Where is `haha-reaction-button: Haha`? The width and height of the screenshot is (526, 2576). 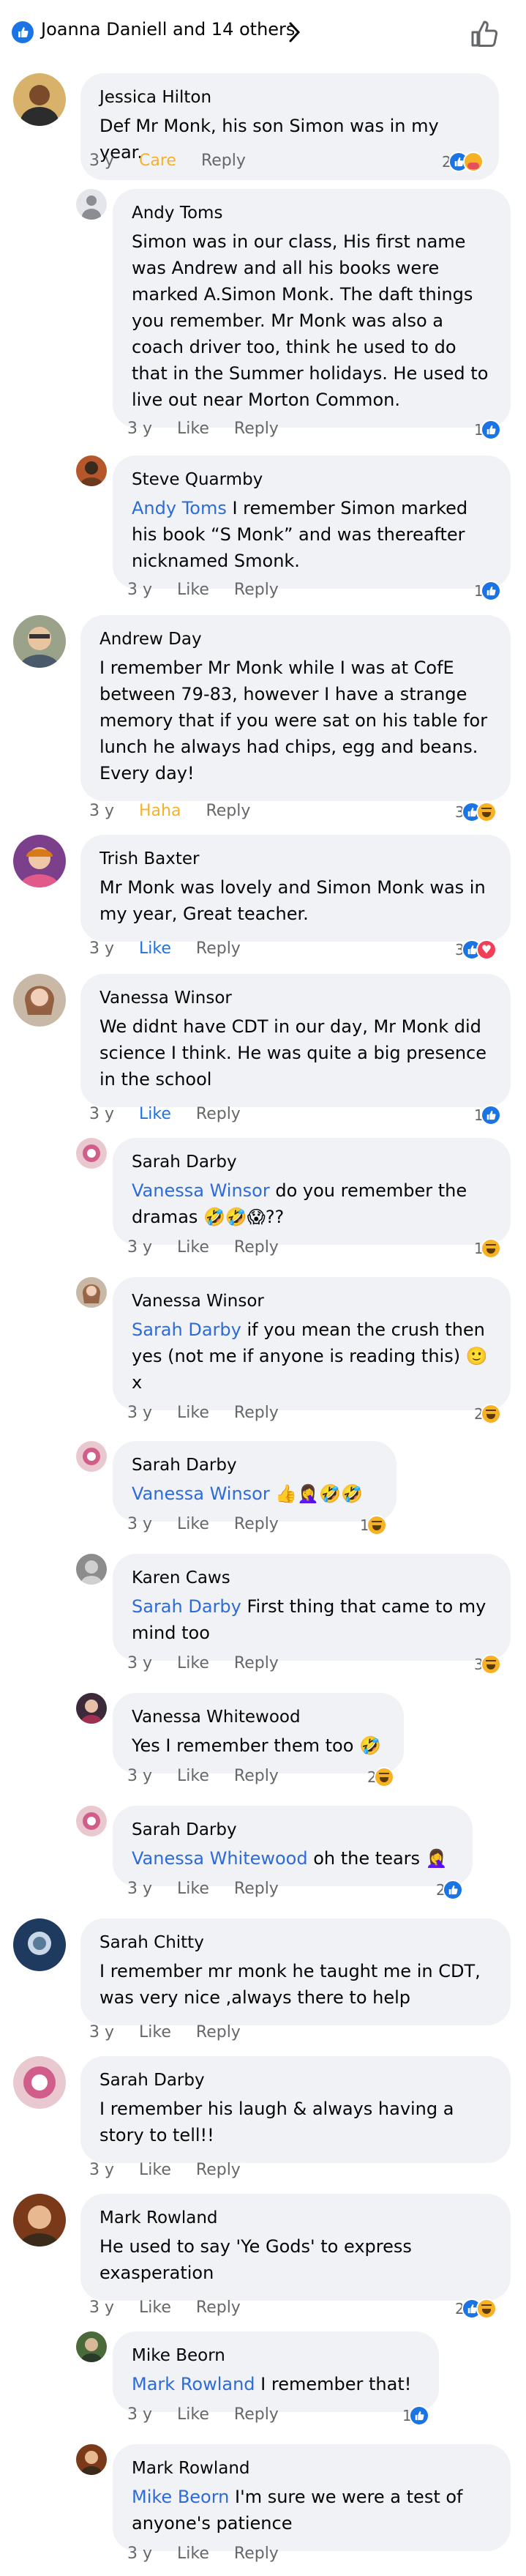
haha-reaction-button: Haha is located at coordinates (160, 811).